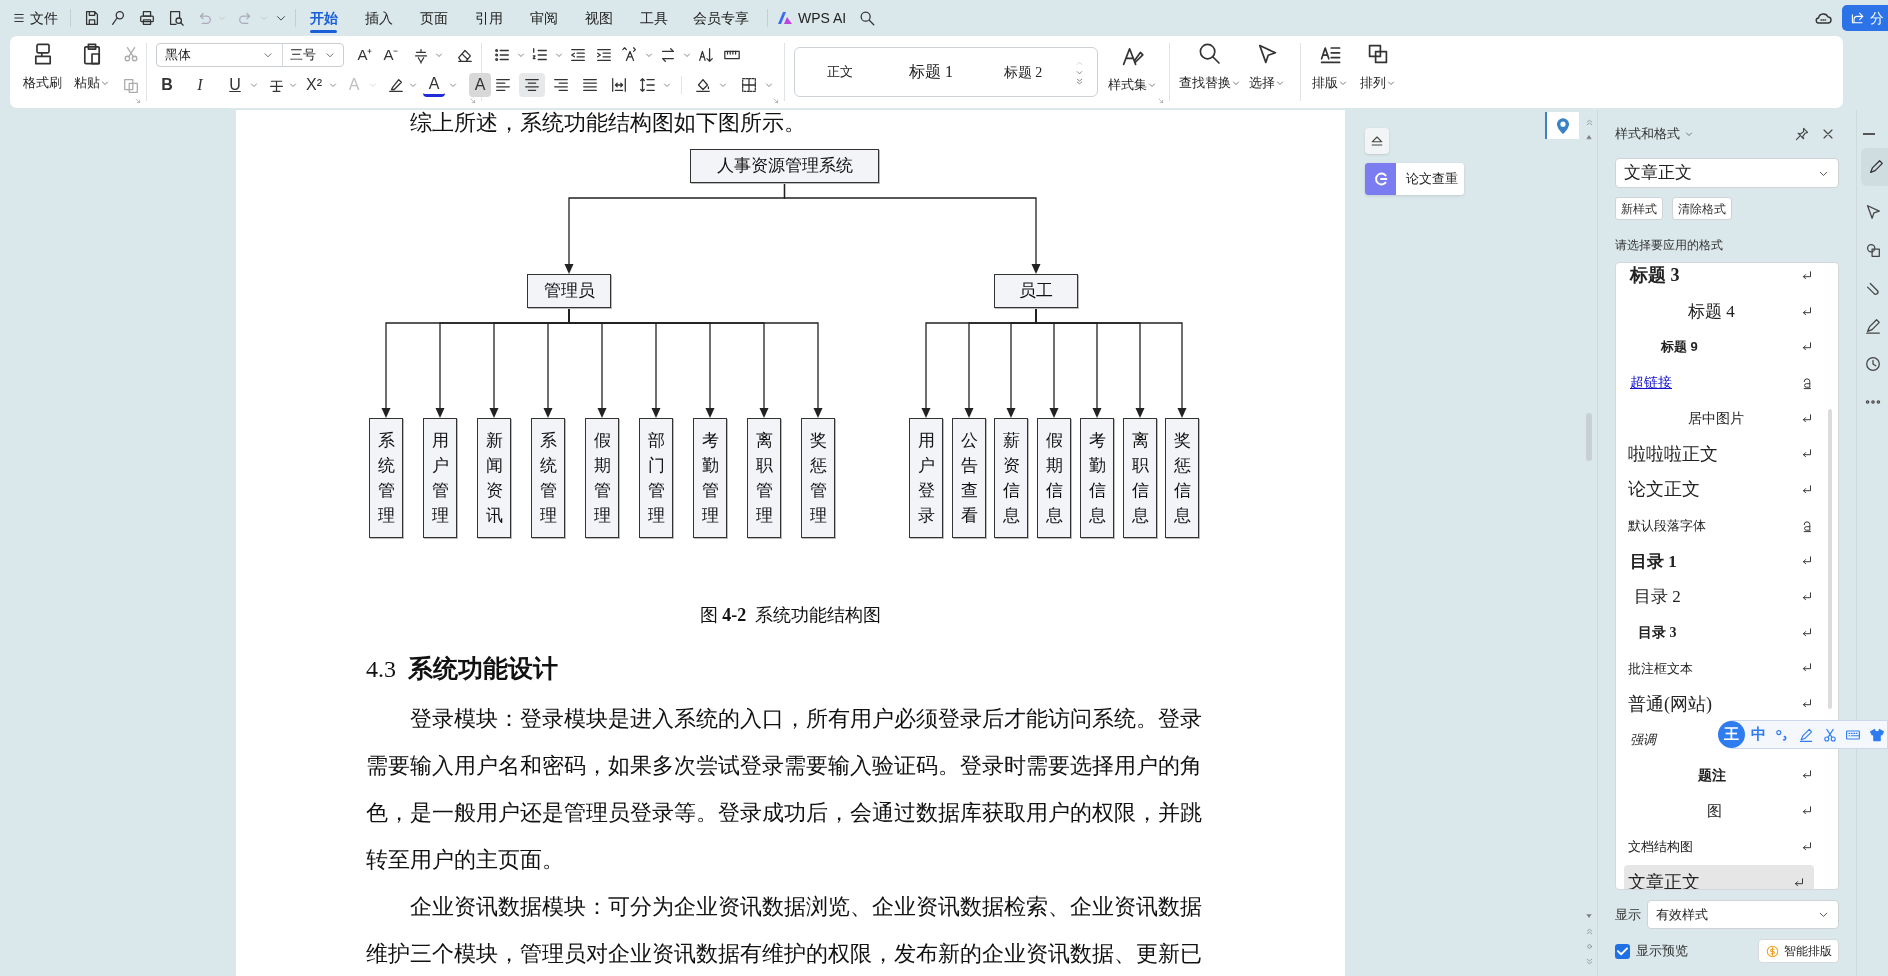 The width and height of the screenshot is (1888, 976). What do you see at coordinates (1589, 946) in the screenshot?
I see `browse-object-icon` at bounding box center [1589, 946].